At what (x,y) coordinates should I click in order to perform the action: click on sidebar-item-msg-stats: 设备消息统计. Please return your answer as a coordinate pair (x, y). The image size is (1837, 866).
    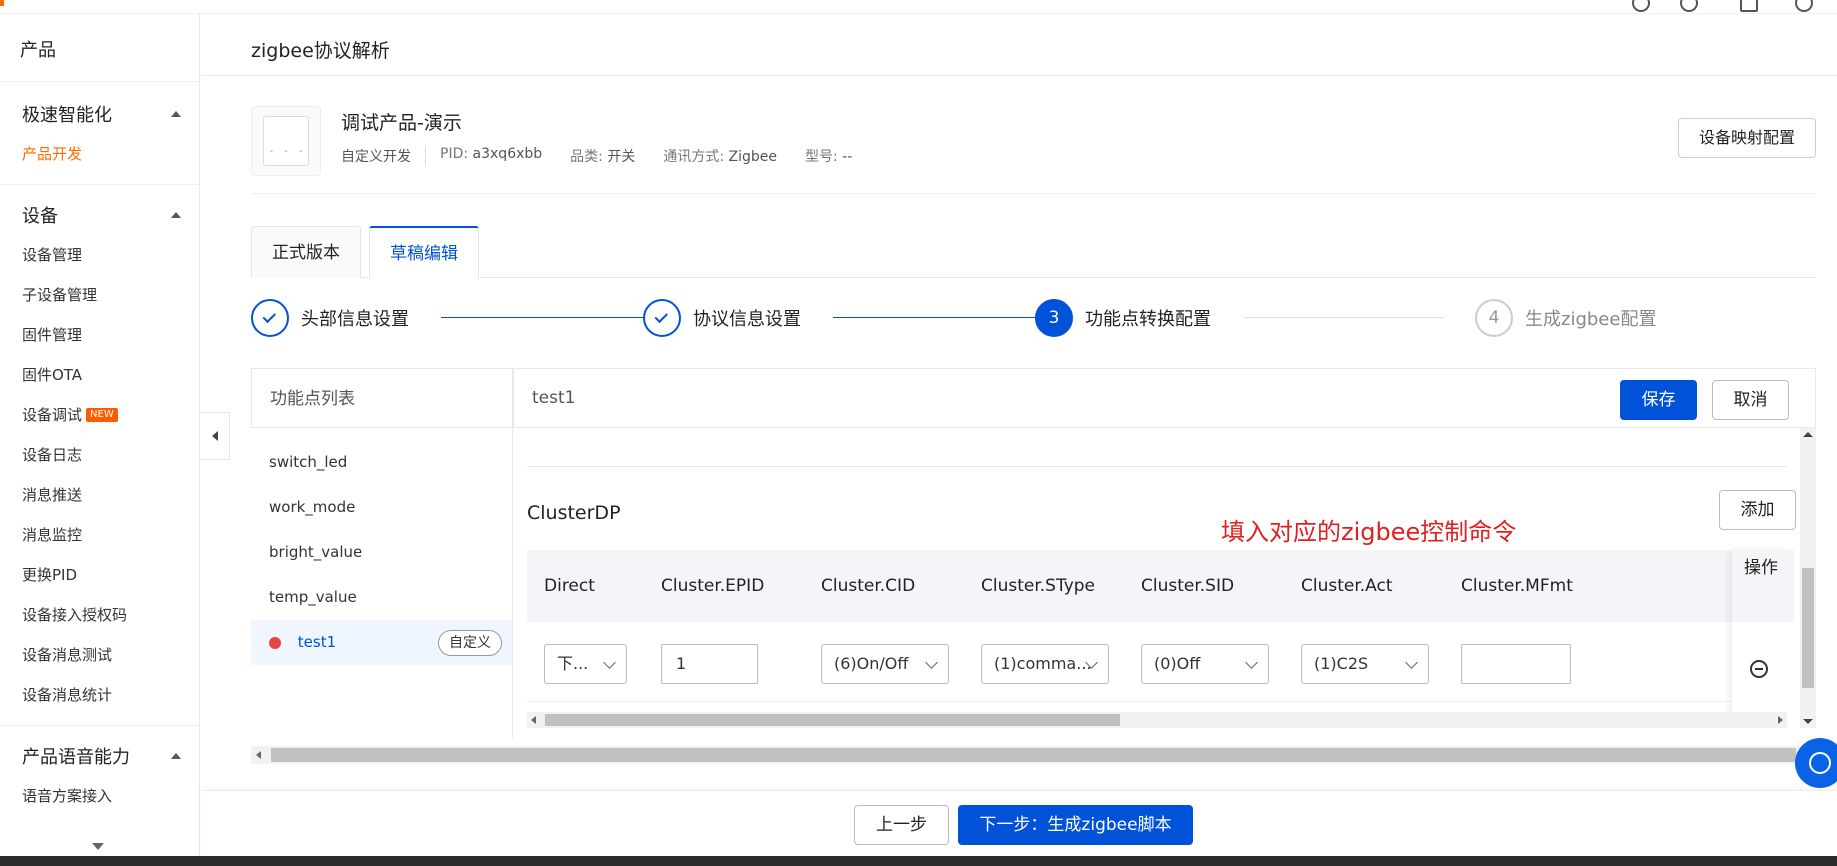
    Looking at the image, I should click on (99, 695).